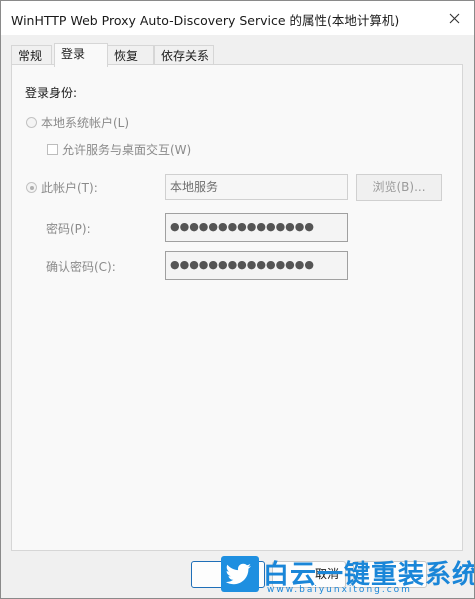  I want to click on tab-dependencies: 依存关系, so click(184, 55).